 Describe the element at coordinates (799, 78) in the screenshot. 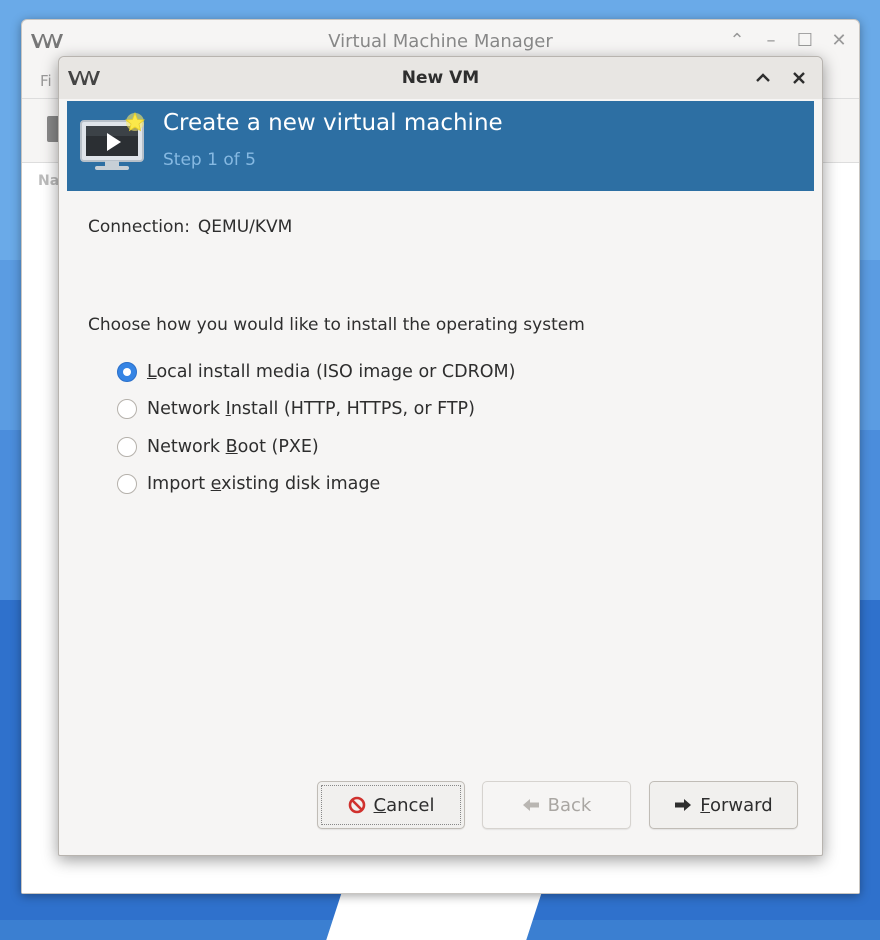

I see `close-icon` at that location.